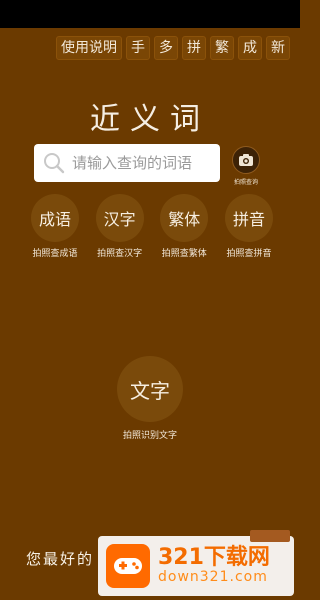 This screenshot has width=320, height=600. What do you see at coordinates (150, 119) in the screenshot?
I see `page-title: 近义词` at bounding box center [150, 119].